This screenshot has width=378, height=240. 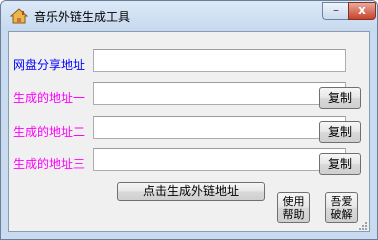 I want to click on copy-link1-button: 复制, so click(x=340, y=98).